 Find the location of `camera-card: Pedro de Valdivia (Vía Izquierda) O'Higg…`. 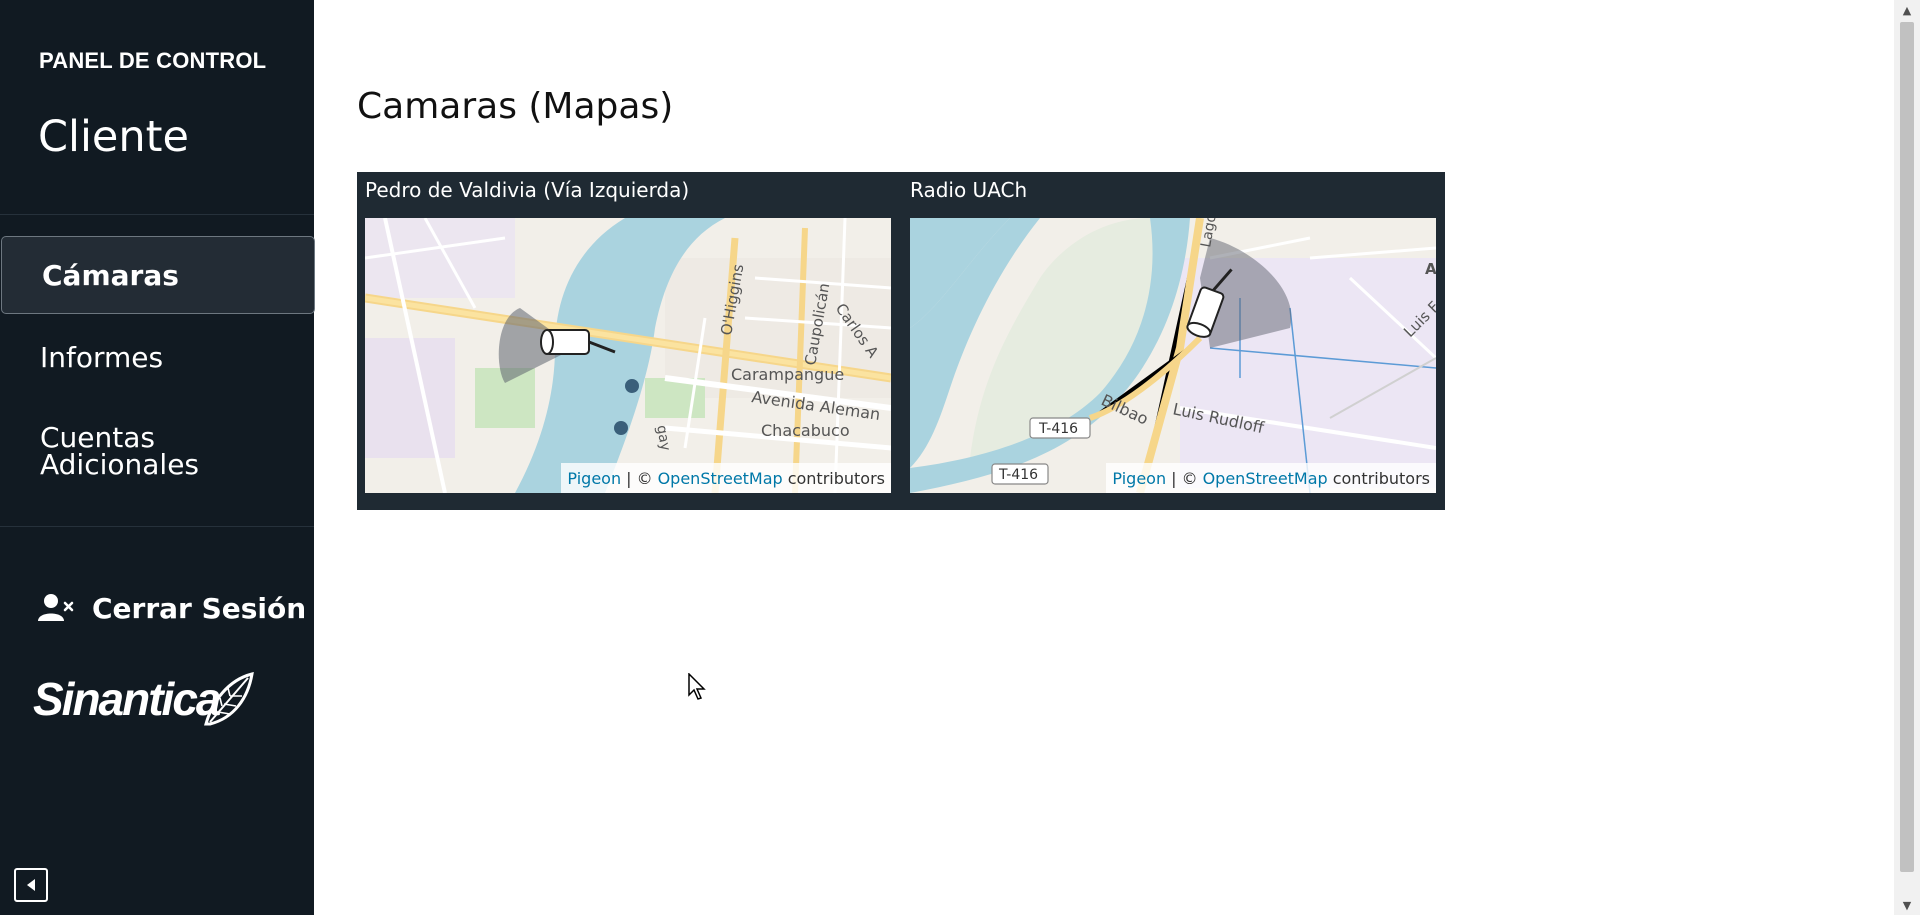

camera-card: Pedro de Valdivia (Vía Izquierda) O'Higg… is located at coordinates (624, 341).